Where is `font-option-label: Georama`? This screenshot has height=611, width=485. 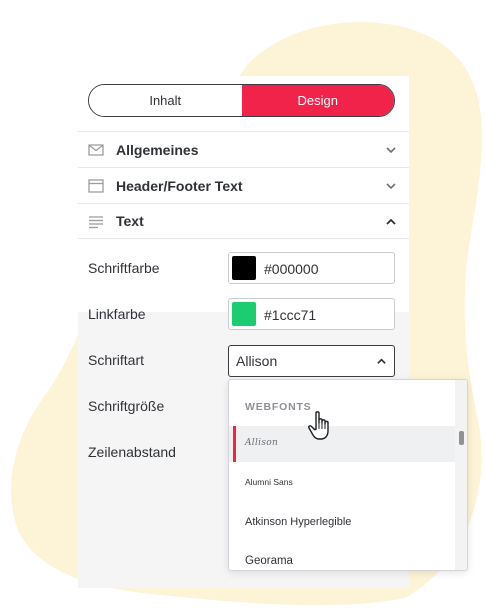 font-option-label: Georama is located at coordinates (269, 561).